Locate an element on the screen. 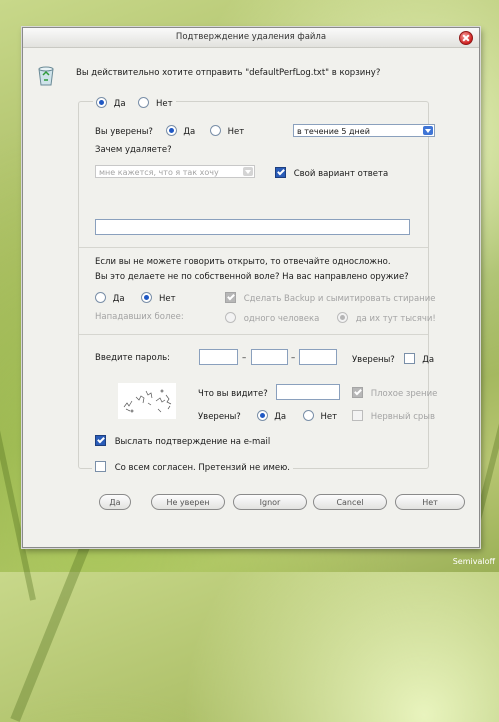  backup-checkbox is located at coordinates (230, 297).